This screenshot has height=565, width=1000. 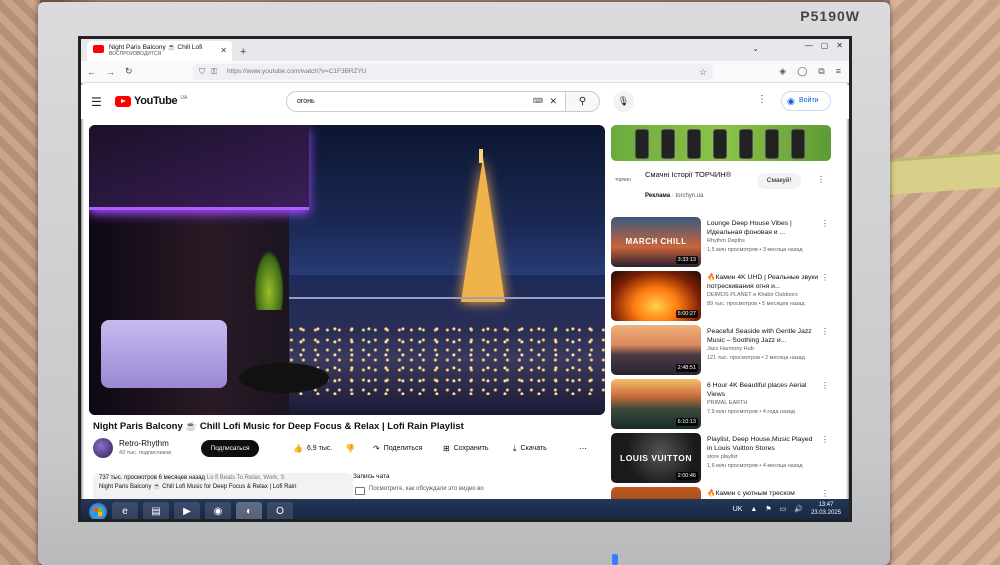 What do you see at coordinates (686, 314) in the screenshot?
I see `duration-badge: 5:00:27` at bounding box center [686, 314].